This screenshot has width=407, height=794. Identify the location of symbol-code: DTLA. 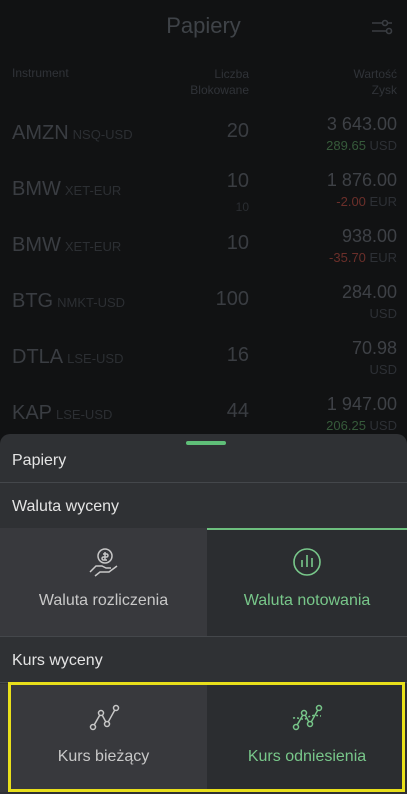
(38, 357).